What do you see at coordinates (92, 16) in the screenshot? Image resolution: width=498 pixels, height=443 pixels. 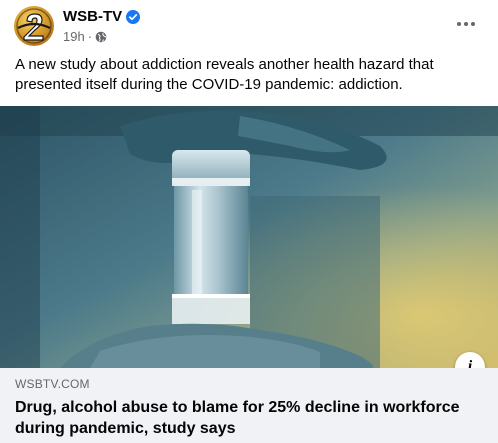 I see `page-name: WSB-TV` at bounding box center [92, 16].